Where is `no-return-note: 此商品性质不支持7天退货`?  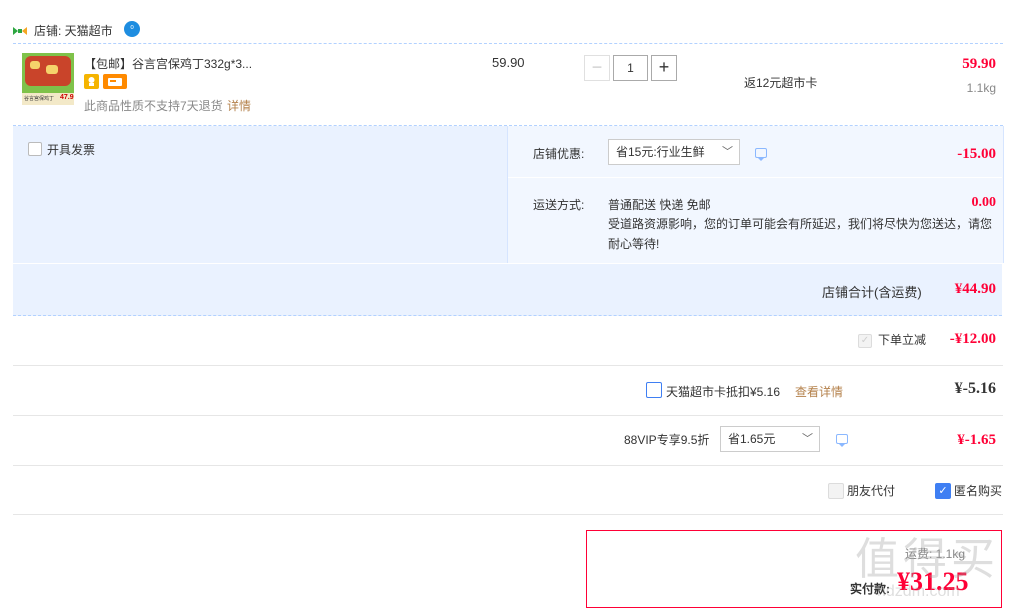
no-return-note: 此商品性质不支持7天退货 is located at coordinates (153, 106).